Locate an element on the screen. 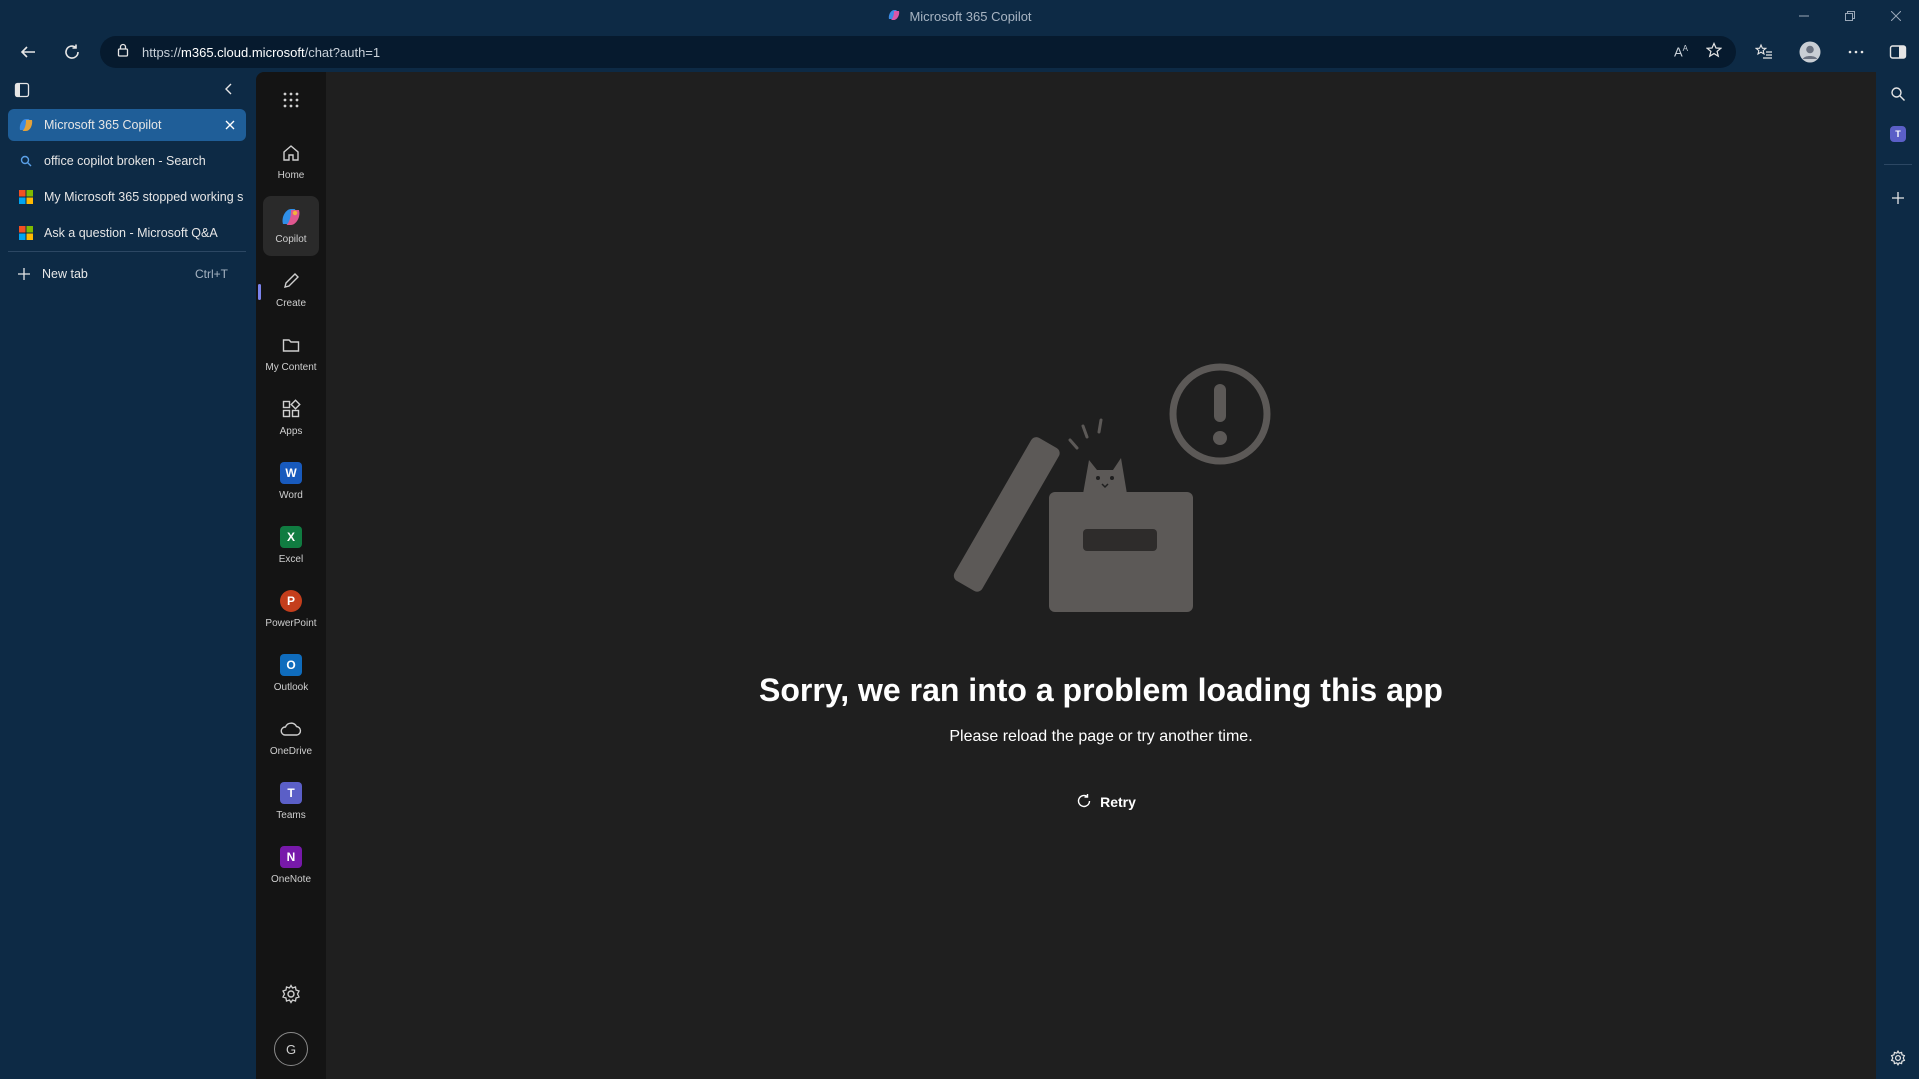 The image size is (1919, 1079). rail-item-create: Create is located at coordinates (291, 290).